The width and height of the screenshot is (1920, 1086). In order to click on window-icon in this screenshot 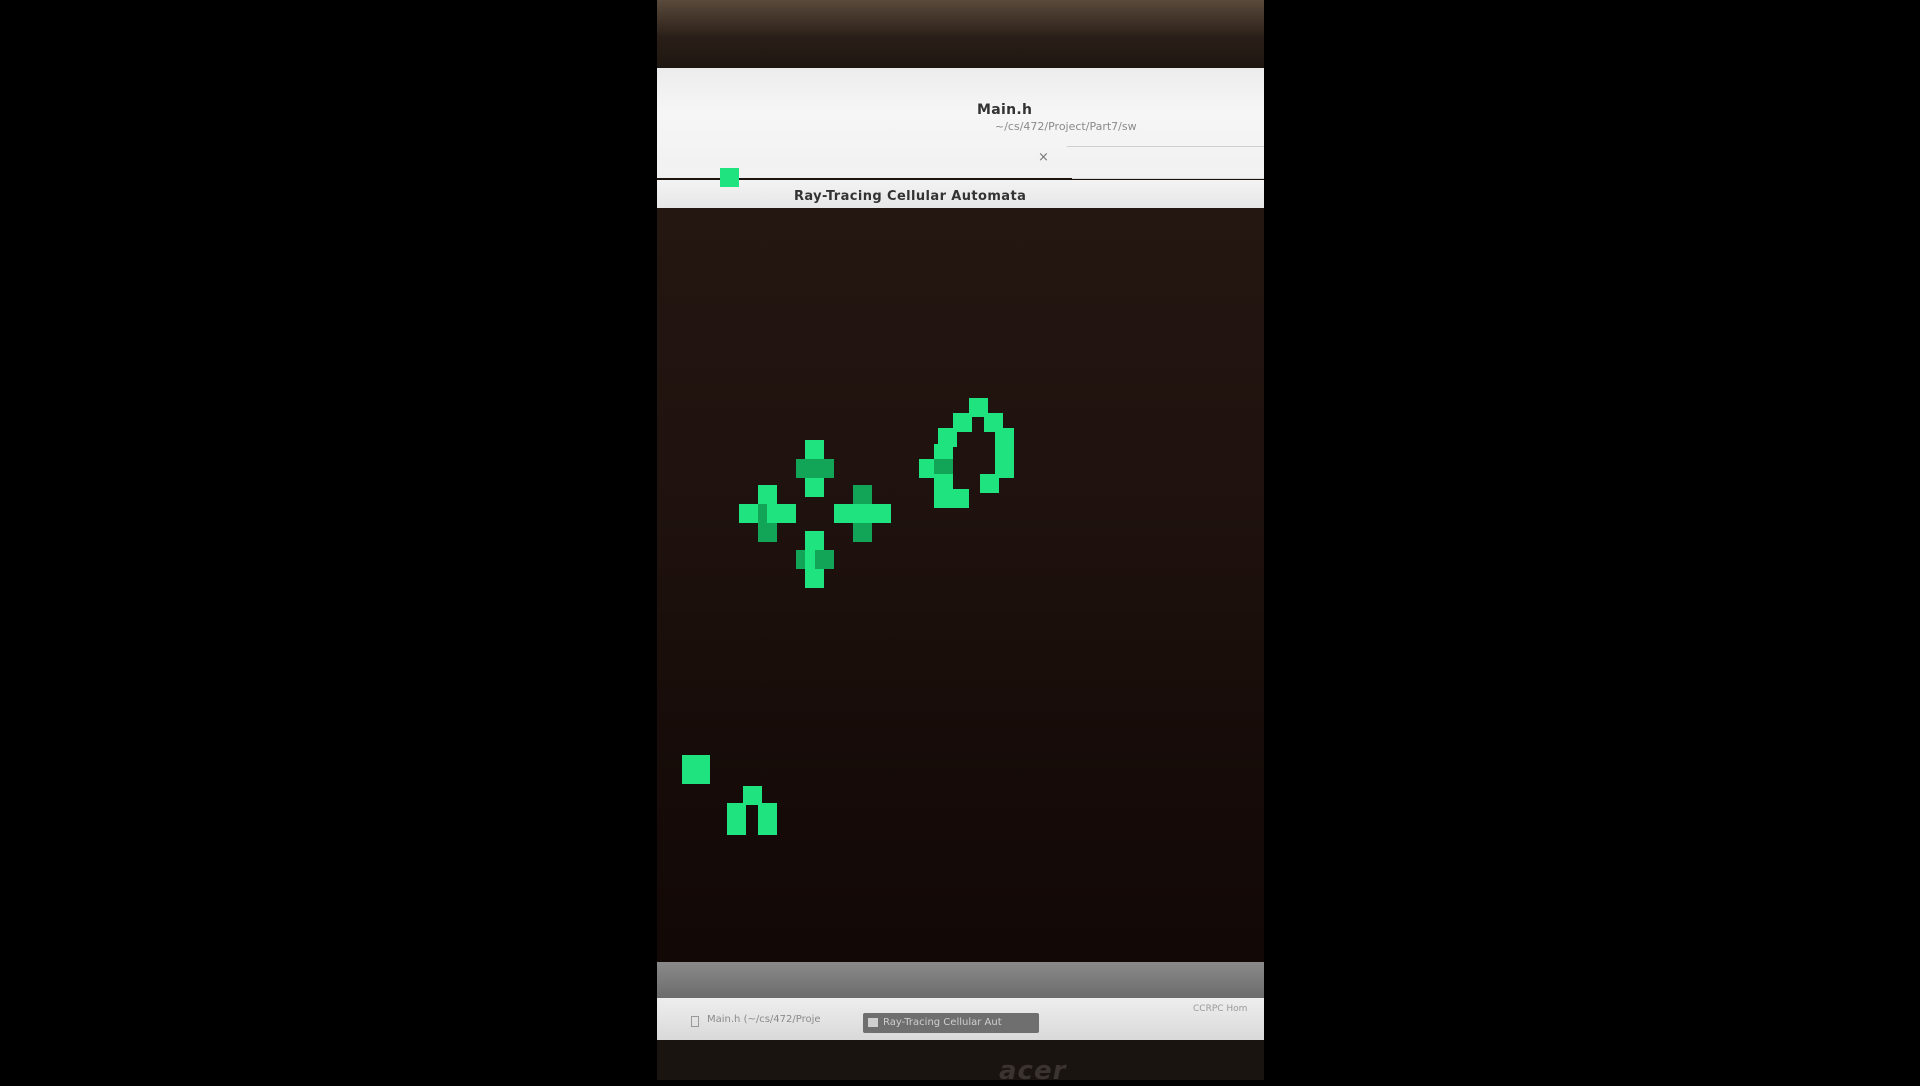, I will do `click(873, 1022)`.